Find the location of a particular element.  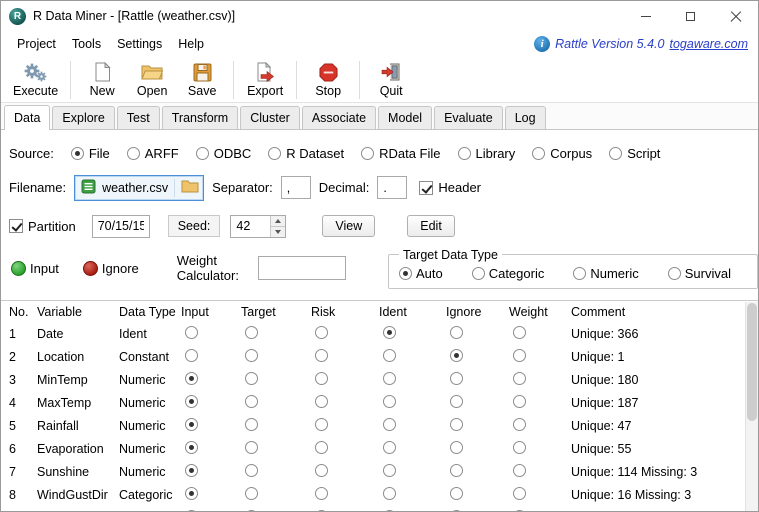

save-button: Save is located at coordinates (202, 79).